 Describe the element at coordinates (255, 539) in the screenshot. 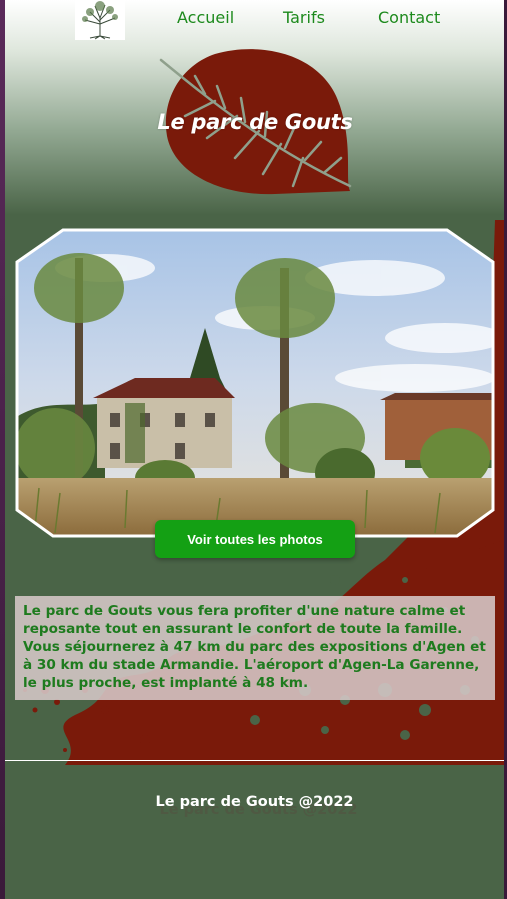

I see `view-all-photos-button: Voir toutes les photos` at that location.